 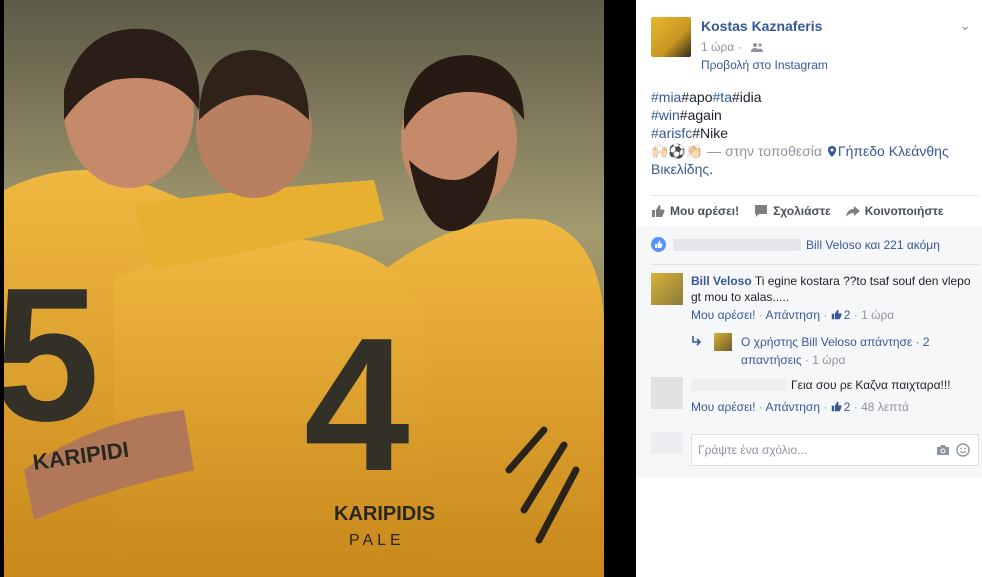 I want to click on likes-summary: Bill Veloso και 221 ακόμη, so click(x=811, y=245).